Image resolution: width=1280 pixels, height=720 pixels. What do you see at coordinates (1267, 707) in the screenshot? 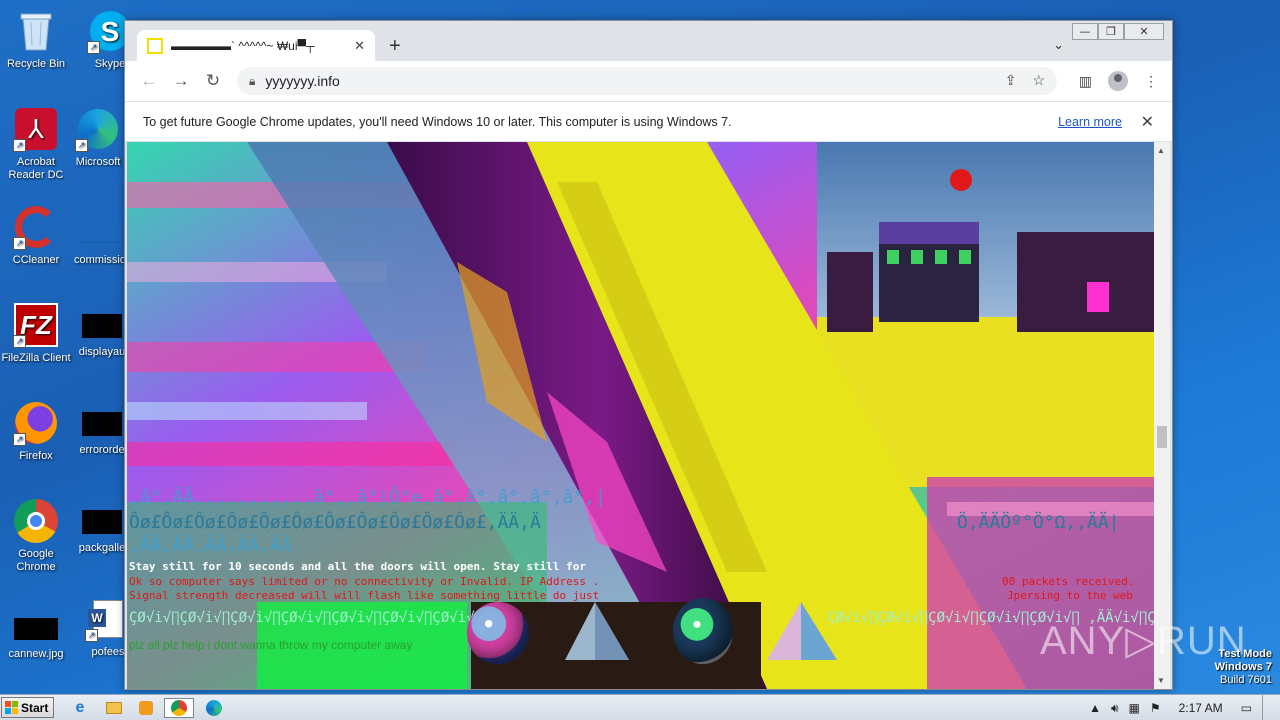
I see `show-desktop-button` at bounding box center [1267, 707].